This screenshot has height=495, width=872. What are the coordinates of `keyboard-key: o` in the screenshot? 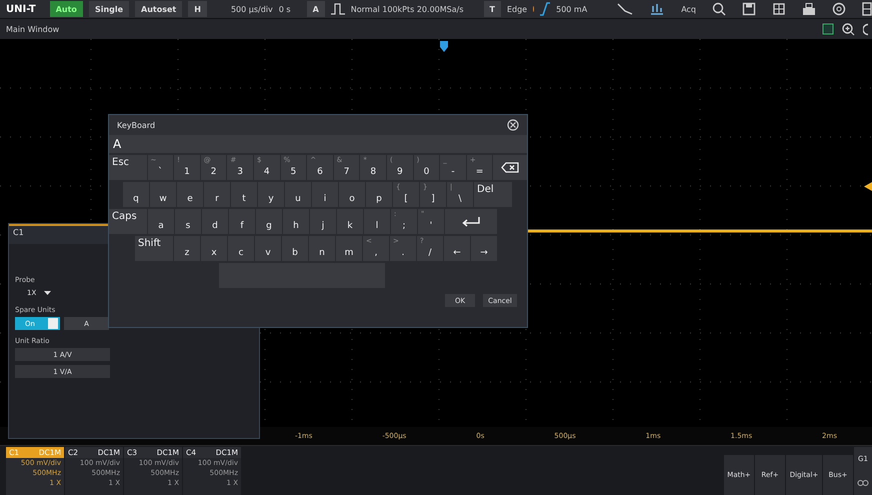 It's located at (352, 194).